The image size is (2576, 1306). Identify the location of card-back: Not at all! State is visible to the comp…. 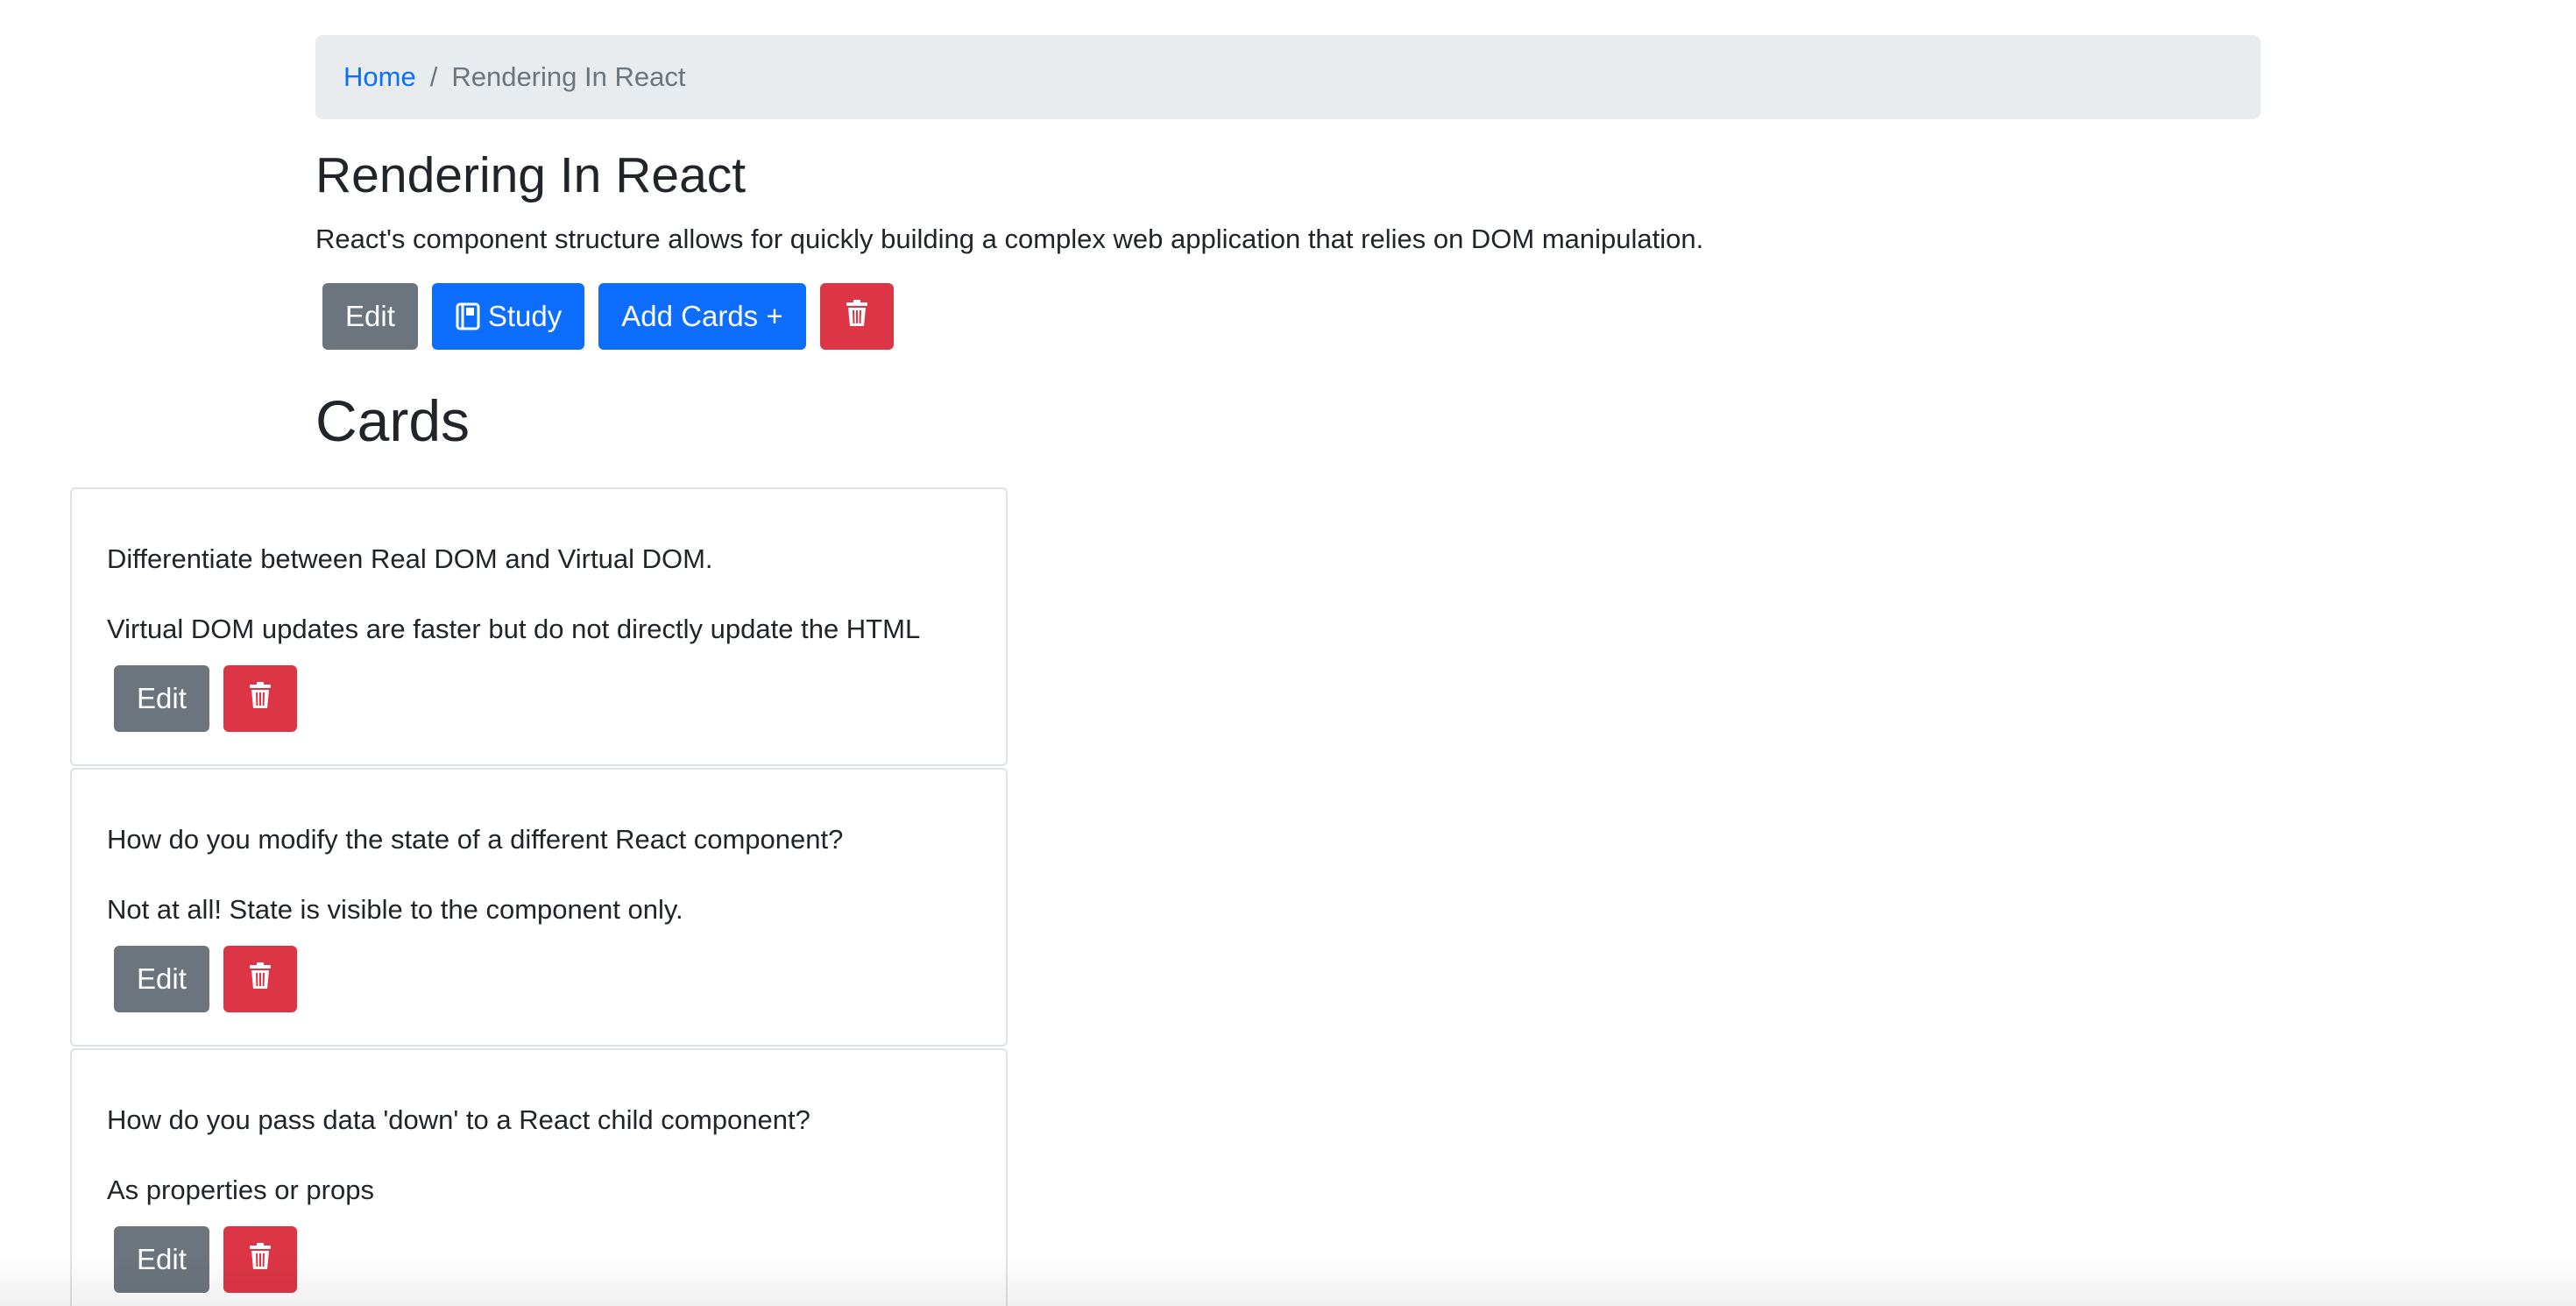
(395, 910).